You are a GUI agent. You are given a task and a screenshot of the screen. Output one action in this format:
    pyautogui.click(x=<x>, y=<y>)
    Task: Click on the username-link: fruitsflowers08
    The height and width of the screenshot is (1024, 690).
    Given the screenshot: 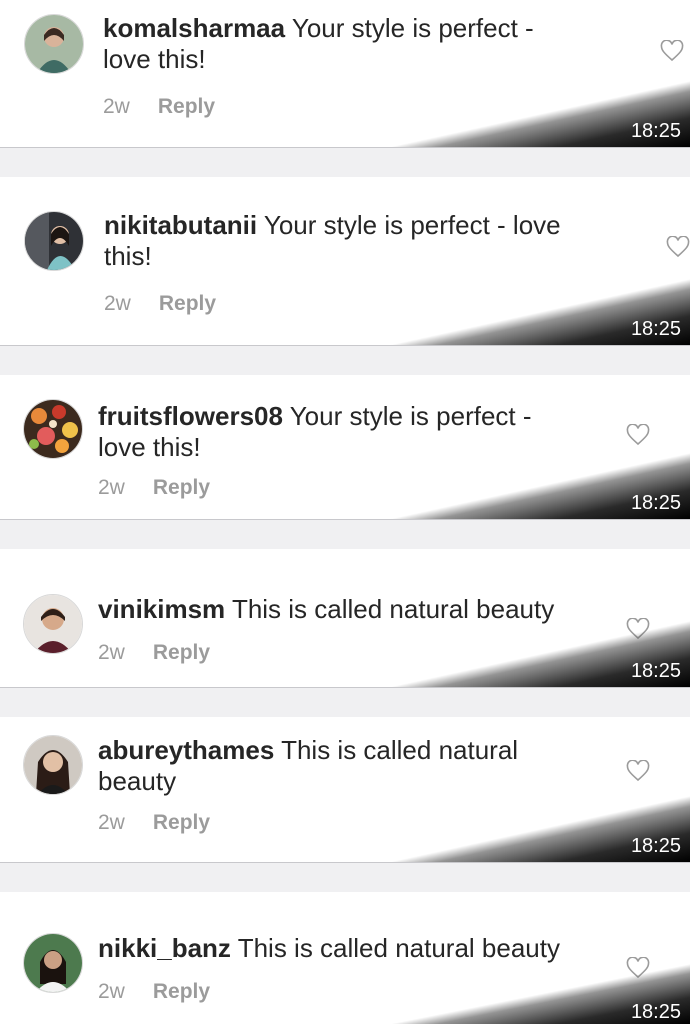 What is the action you would take?
    pyautogui.click(x=190, y=416)
    